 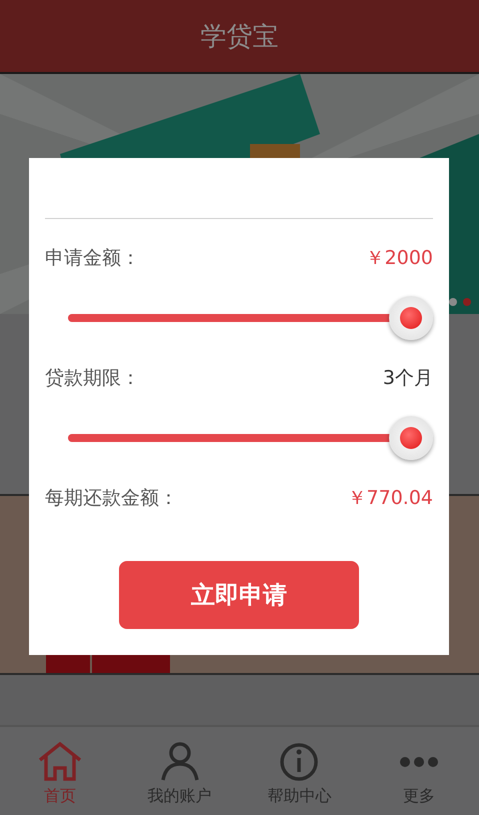 I want to click on field-label: 申请金额：, so click(x=92, y=258).